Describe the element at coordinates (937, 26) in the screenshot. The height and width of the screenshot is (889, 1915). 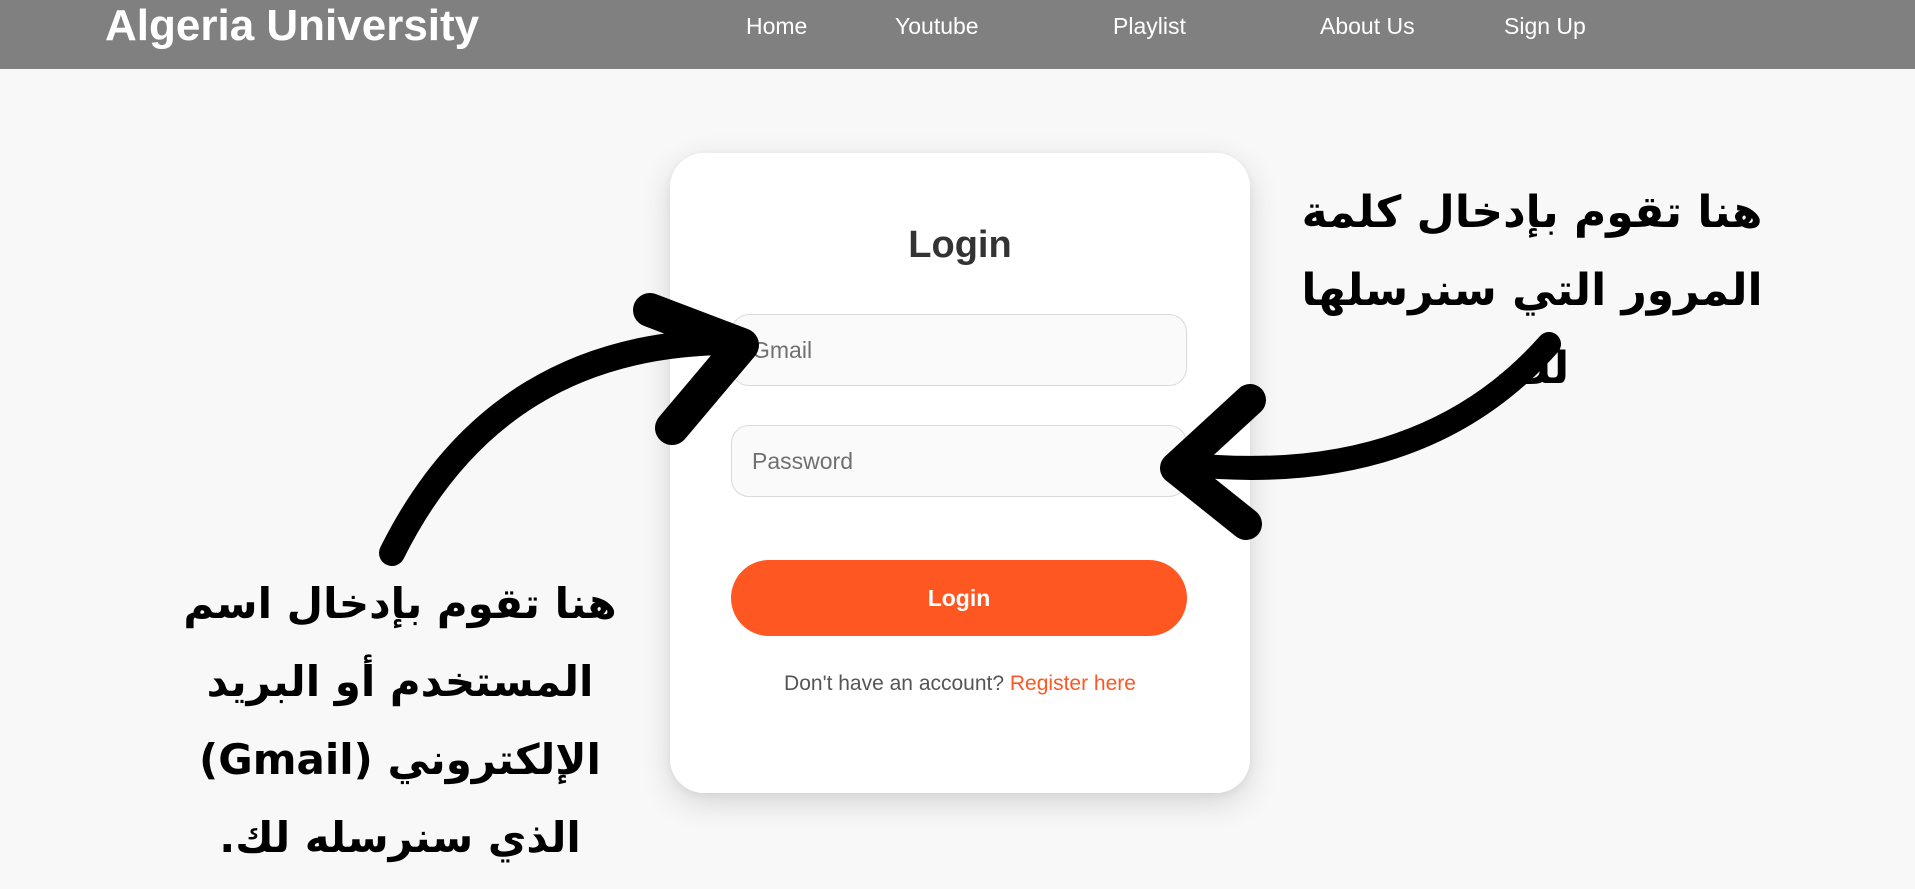
I see `nav-link-youtube: Youtube` at that location.